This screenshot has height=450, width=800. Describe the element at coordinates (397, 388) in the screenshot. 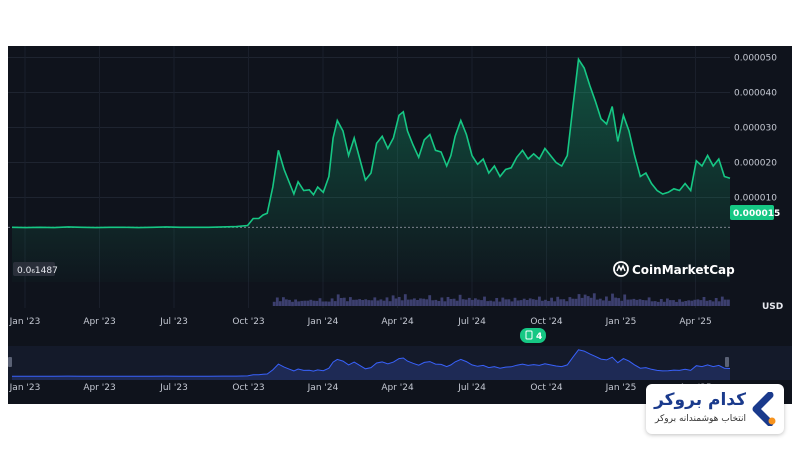

I see `navigator-x-tick-label: Apr '24` at that location.